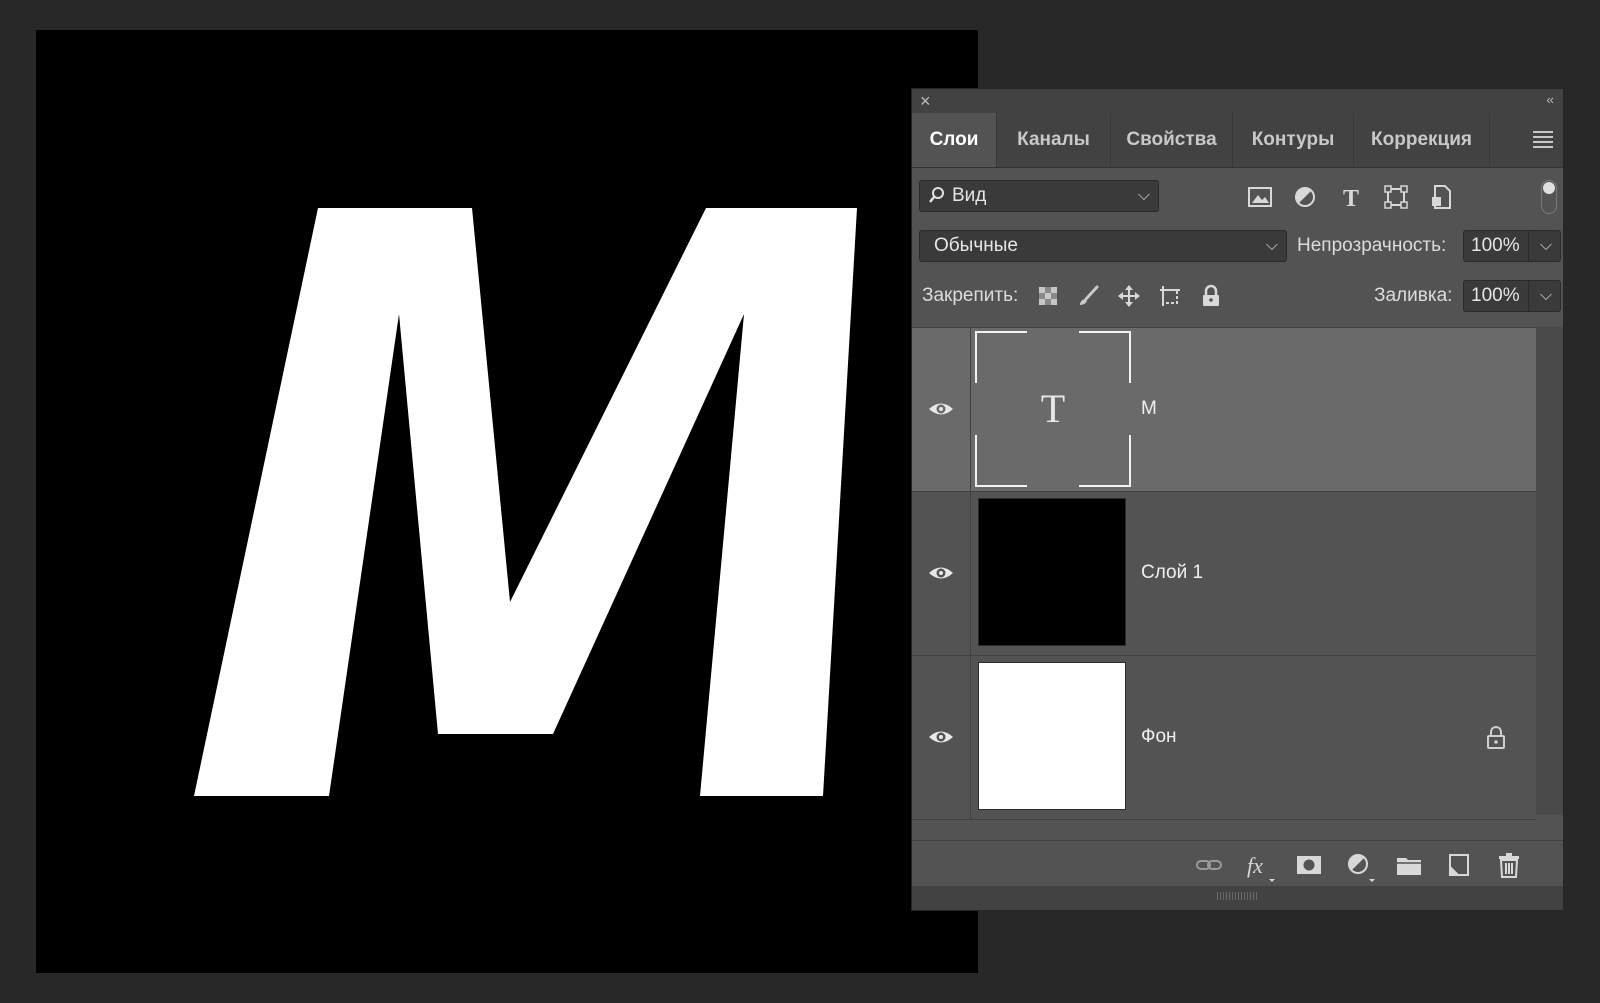  I want to click on trash-icon, so click(1509, 865).